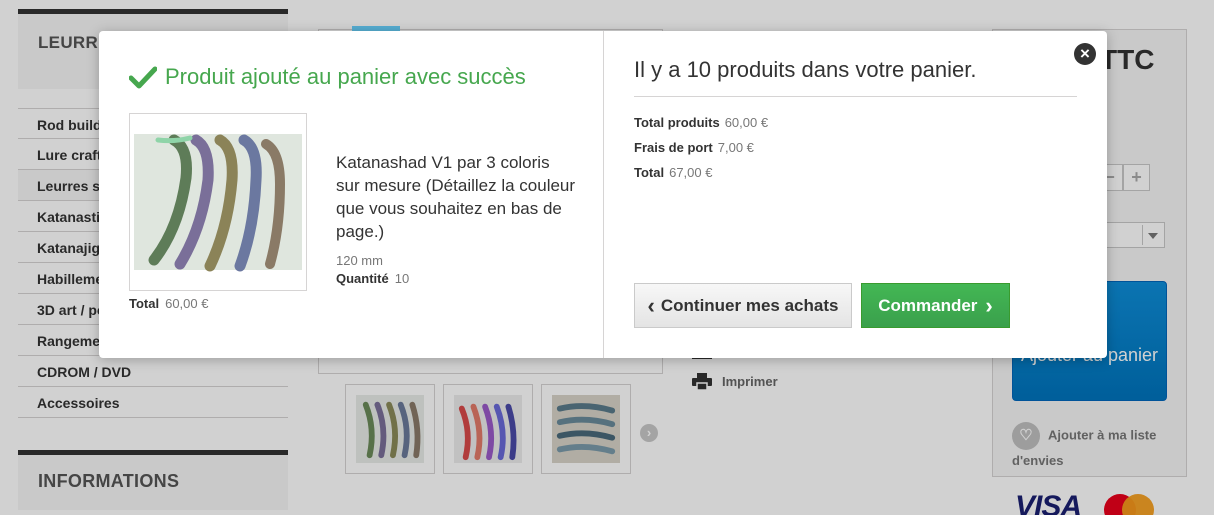 The width and height of the screenshot is (1214, 515). What do you see at coordinates (402, 278) in the screenshot?
I see `quantity-value: 10` at bounding box center [402, 278].